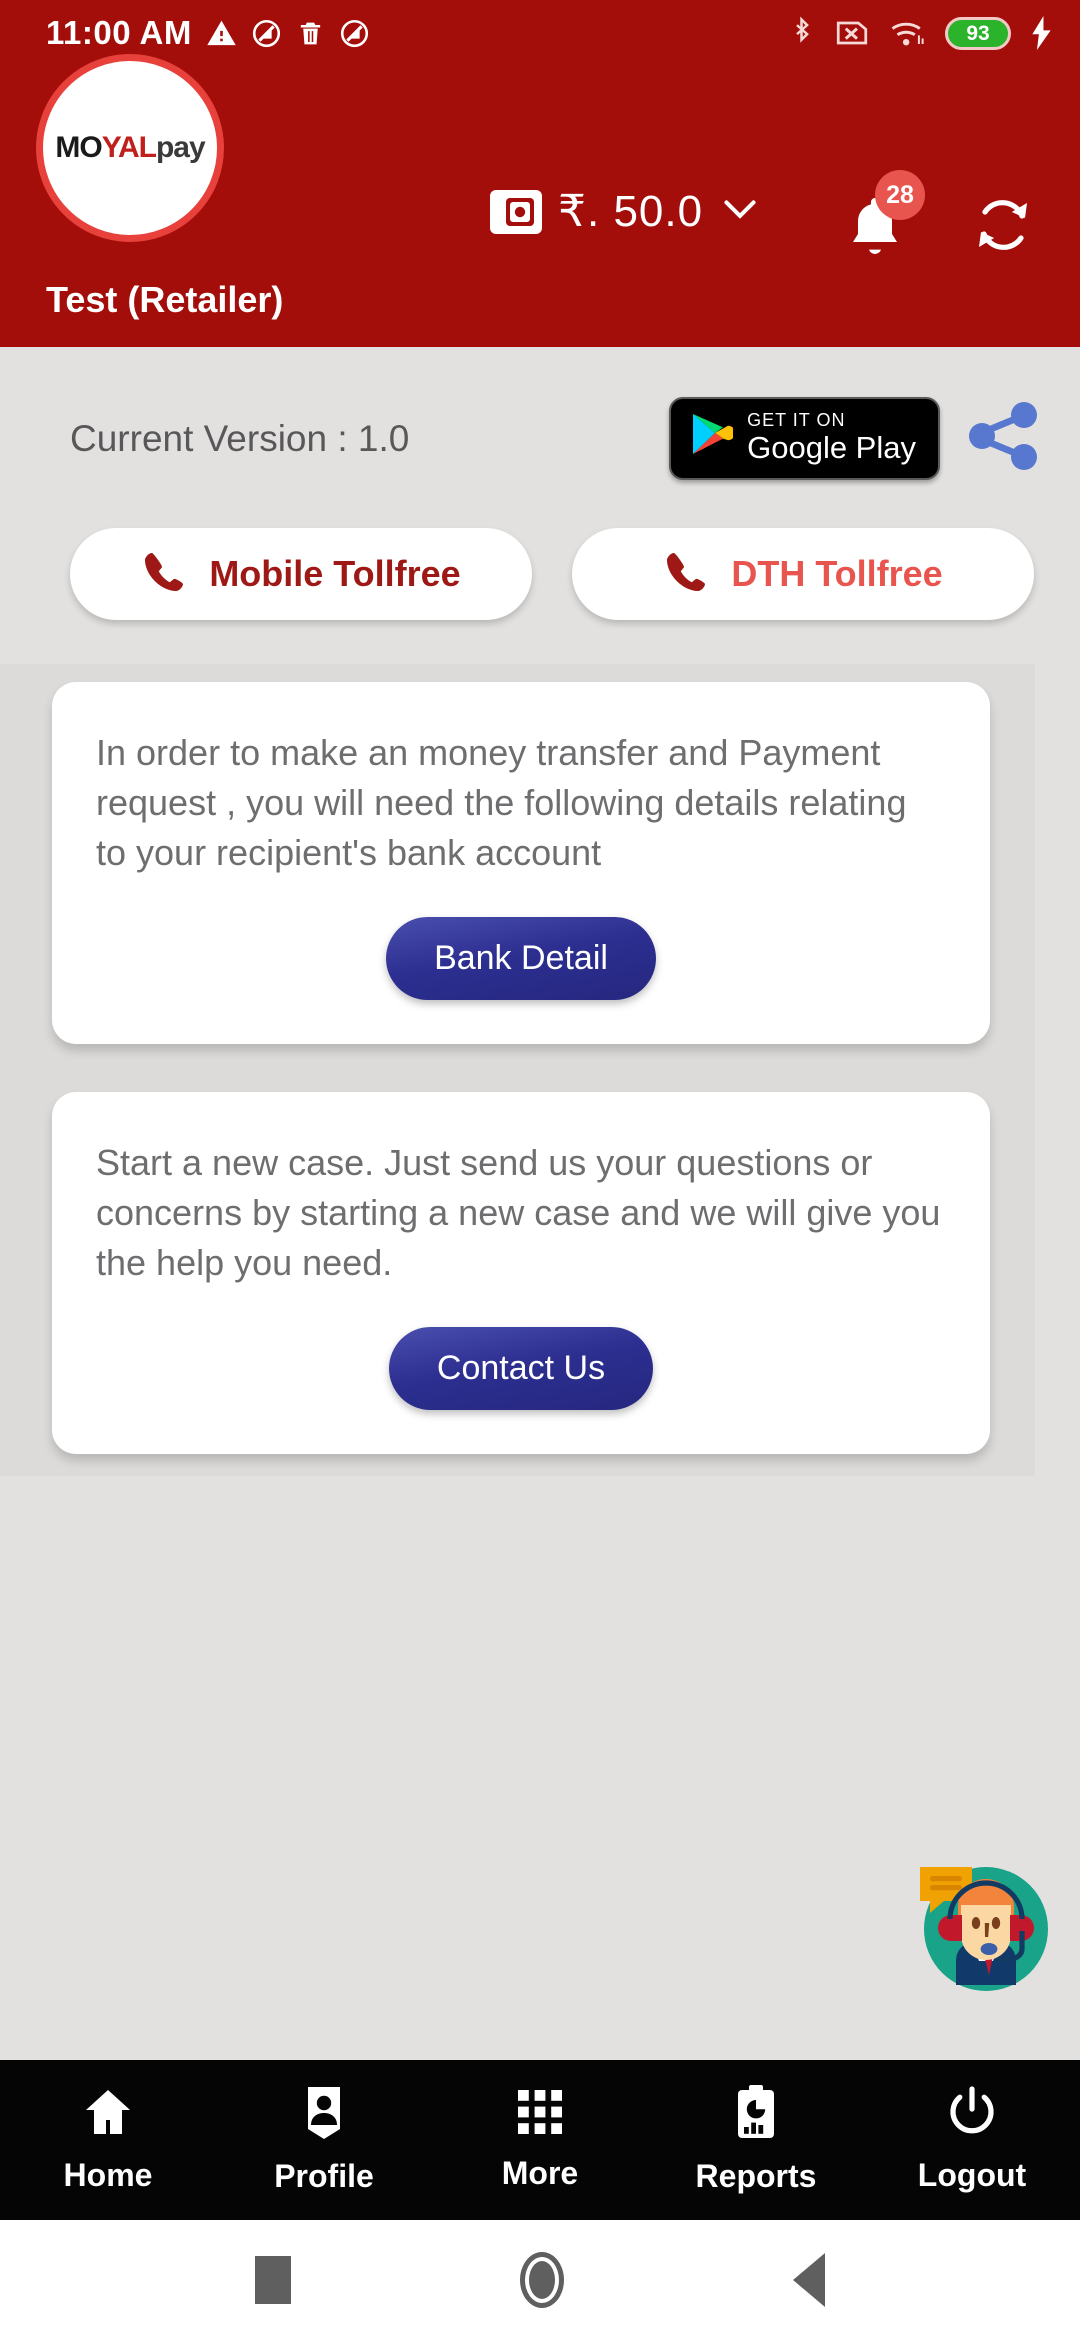 This screenshot has width=1080, height=2340. I want to click on dth-tollfree-button: DTH Tollfree, so click(803, 574).